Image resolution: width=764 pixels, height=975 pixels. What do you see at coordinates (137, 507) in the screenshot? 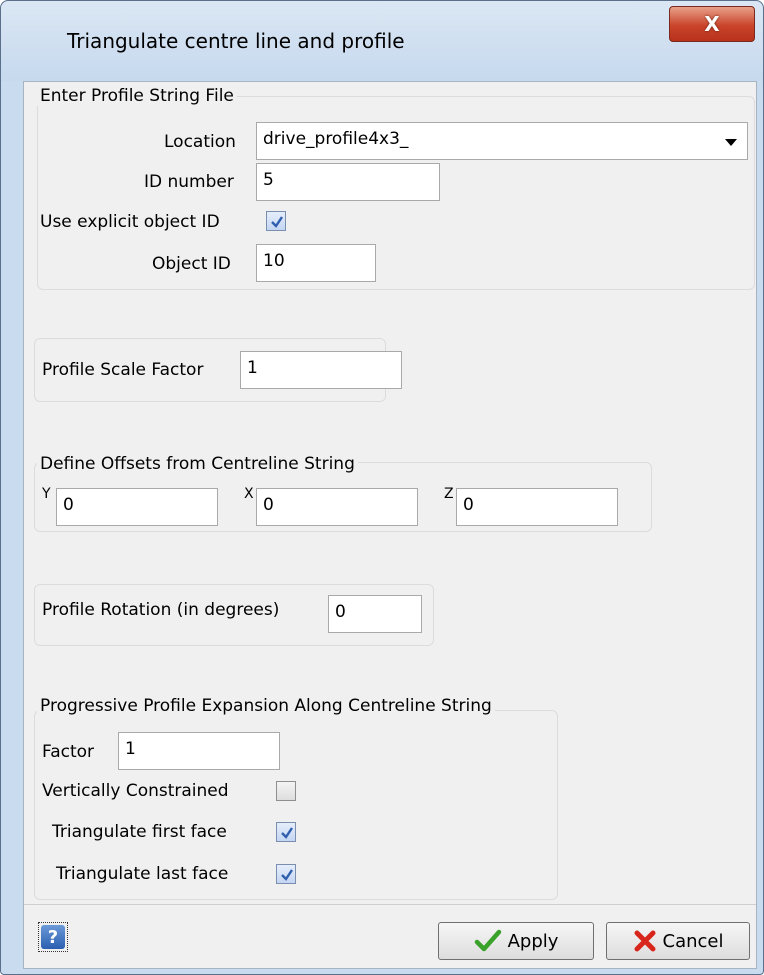
I see `offset-y-field: 0` at bounding box center [137, 507].